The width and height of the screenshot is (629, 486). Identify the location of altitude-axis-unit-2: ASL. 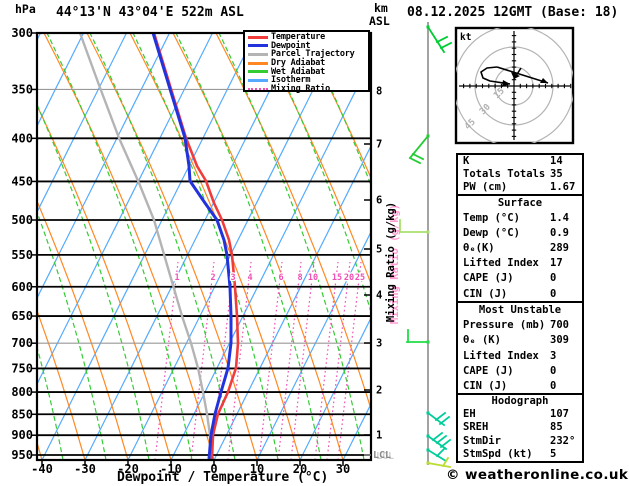
(379, 21).